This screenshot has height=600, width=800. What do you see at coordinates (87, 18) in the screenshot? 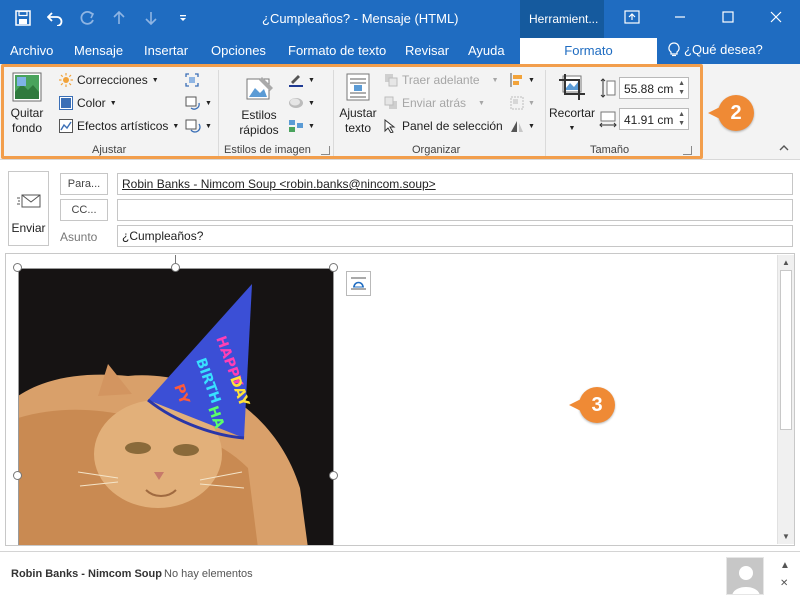
I see `redo-icon` at bounding box center [87, 18].